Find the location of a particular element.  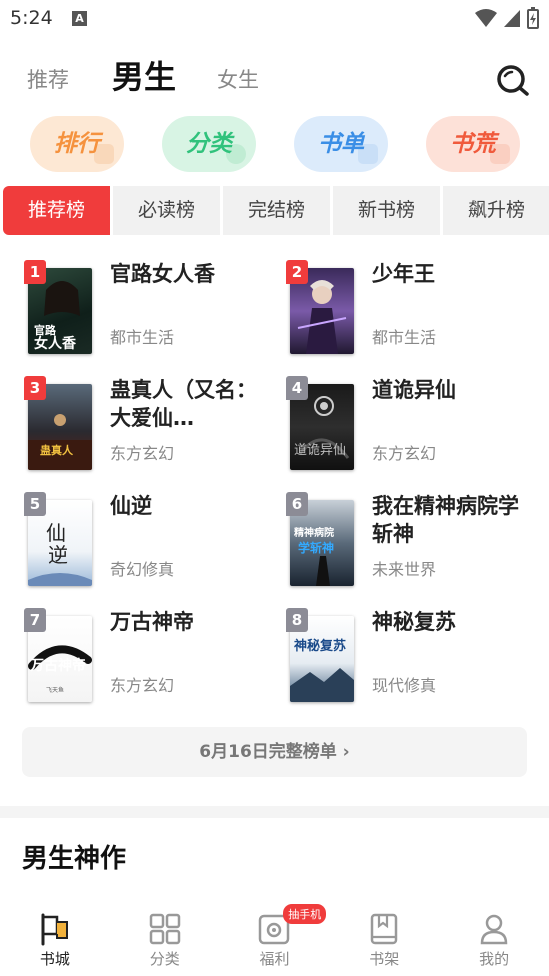

book-item: 精神病院 学斩神 6 我在精神病院学斩神 未来世界 is located at coordinates (409, 540).